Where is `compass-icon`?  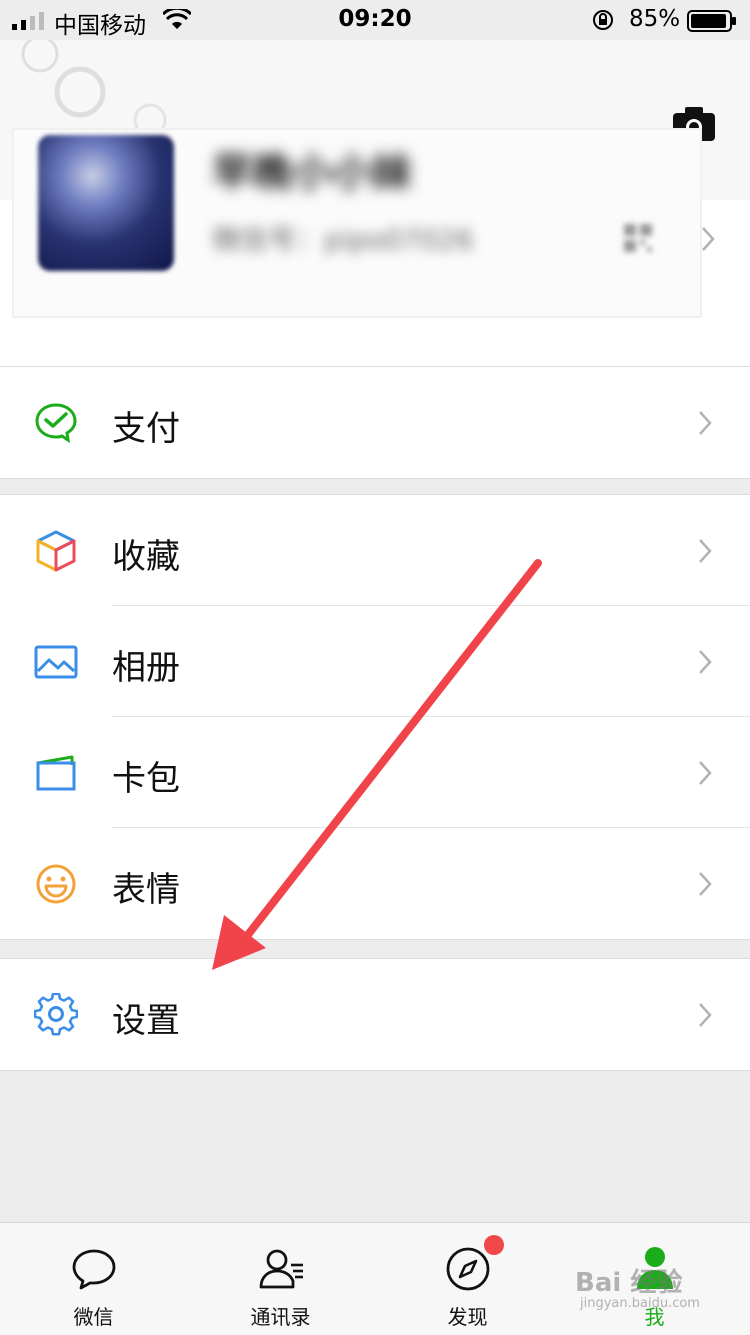 compass-icon is located at coordinates (468, 1269).